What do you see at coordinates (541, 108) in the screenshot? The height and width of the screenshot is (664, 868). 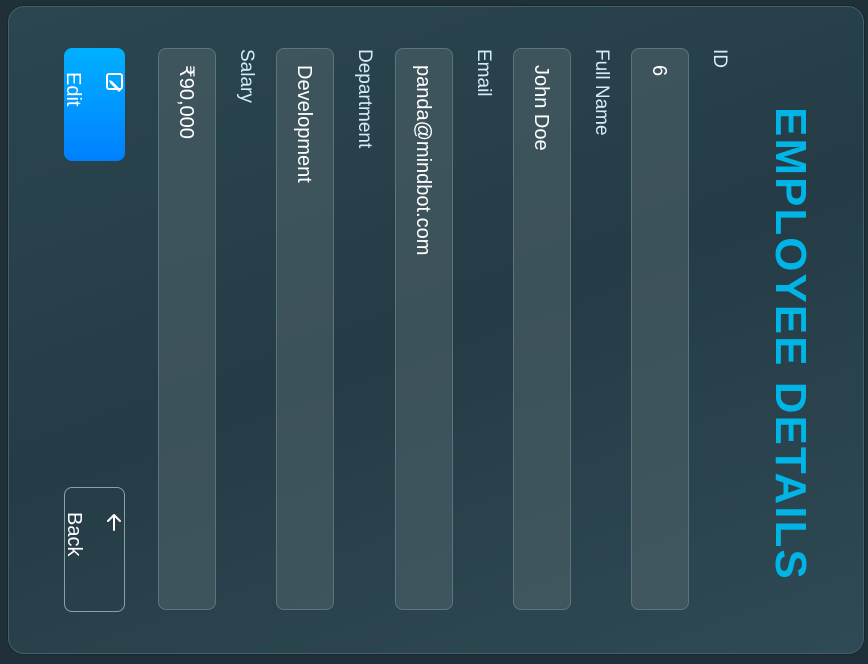 I see `full-name-value: John Doe` at bounding box center [541, 108].